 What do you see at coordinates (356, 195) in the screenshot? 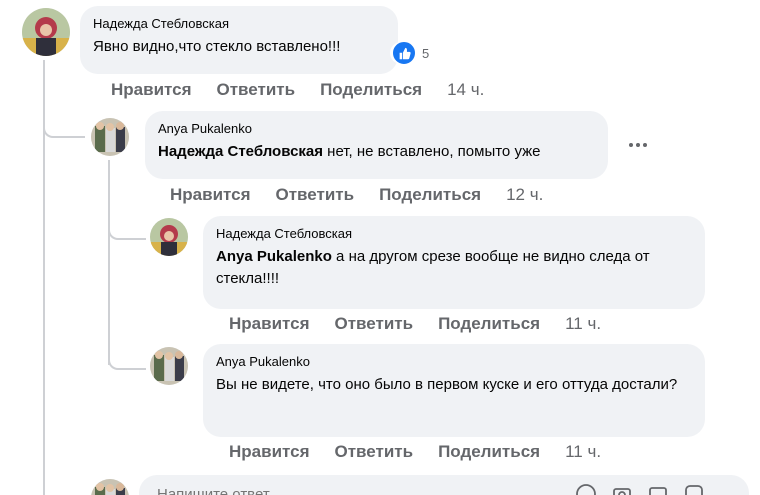
I see `comment-actions: Нравится Ответить Поделиться 12 ч.` at bounding box center [356, 195].